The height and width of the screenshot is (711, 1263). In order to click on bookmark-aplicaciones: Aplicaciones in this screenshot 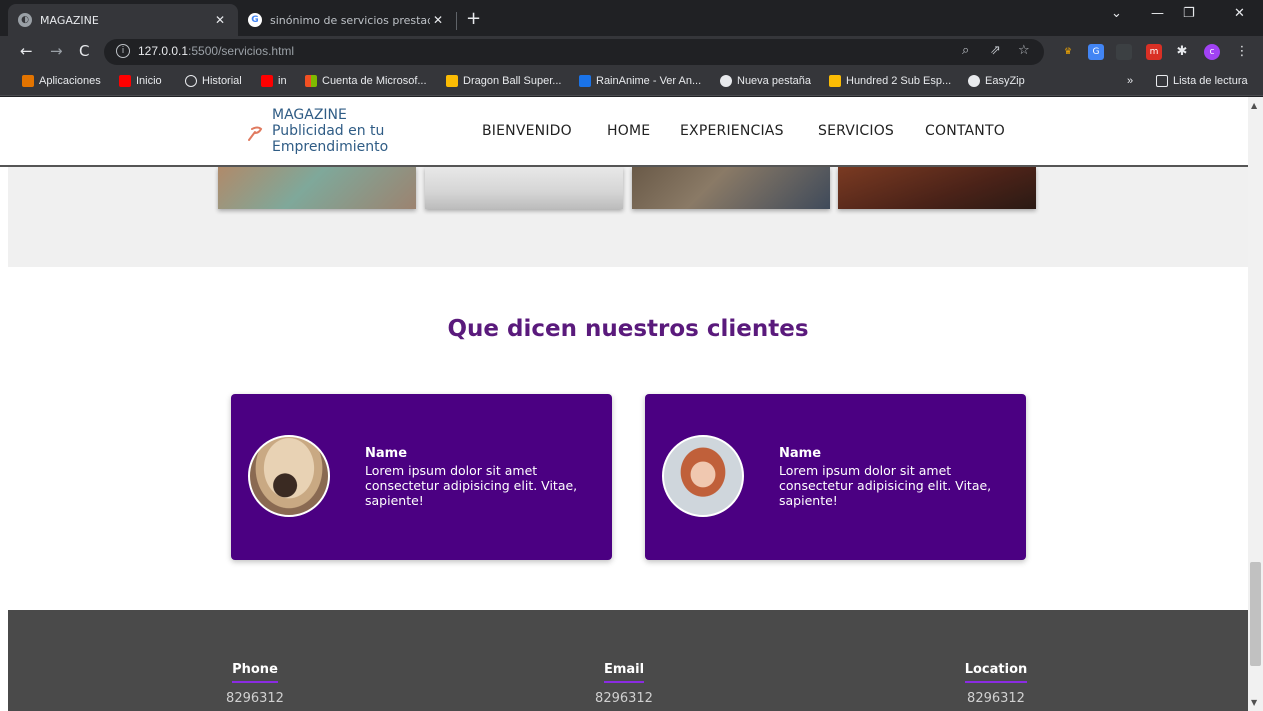, I will do `click(61, 81)`.